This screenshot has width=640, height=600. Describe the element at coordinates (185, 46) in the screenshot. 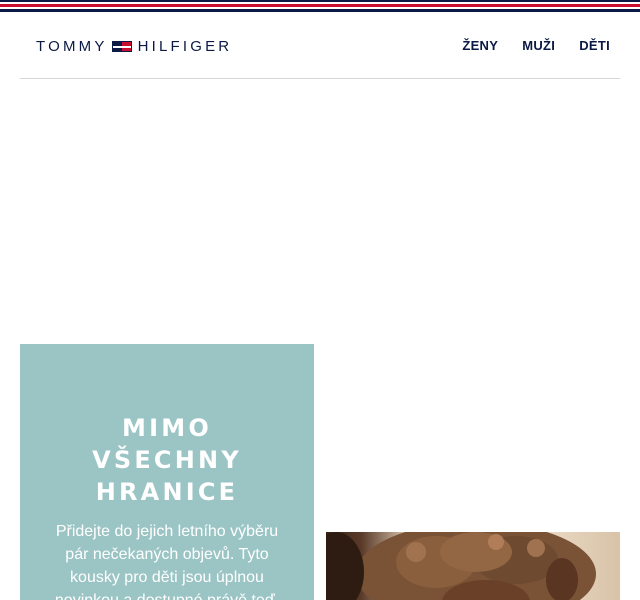

I see `logo-text-right: HILFIGER` at that location.